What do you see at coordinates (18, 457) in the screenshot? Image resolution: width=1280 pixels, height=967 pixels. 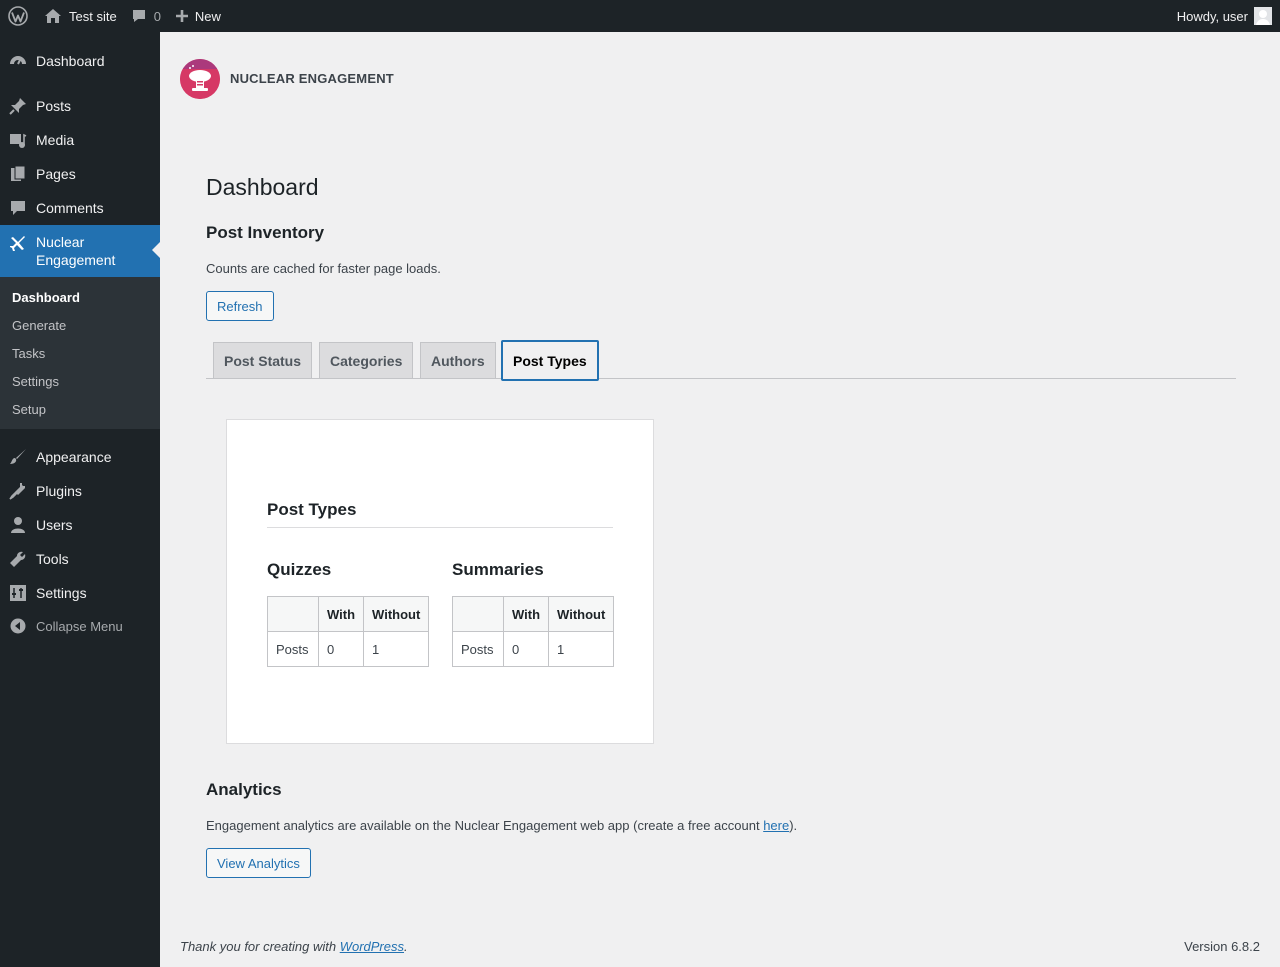 I see `brush-icon` at bounding box center [18, 457].